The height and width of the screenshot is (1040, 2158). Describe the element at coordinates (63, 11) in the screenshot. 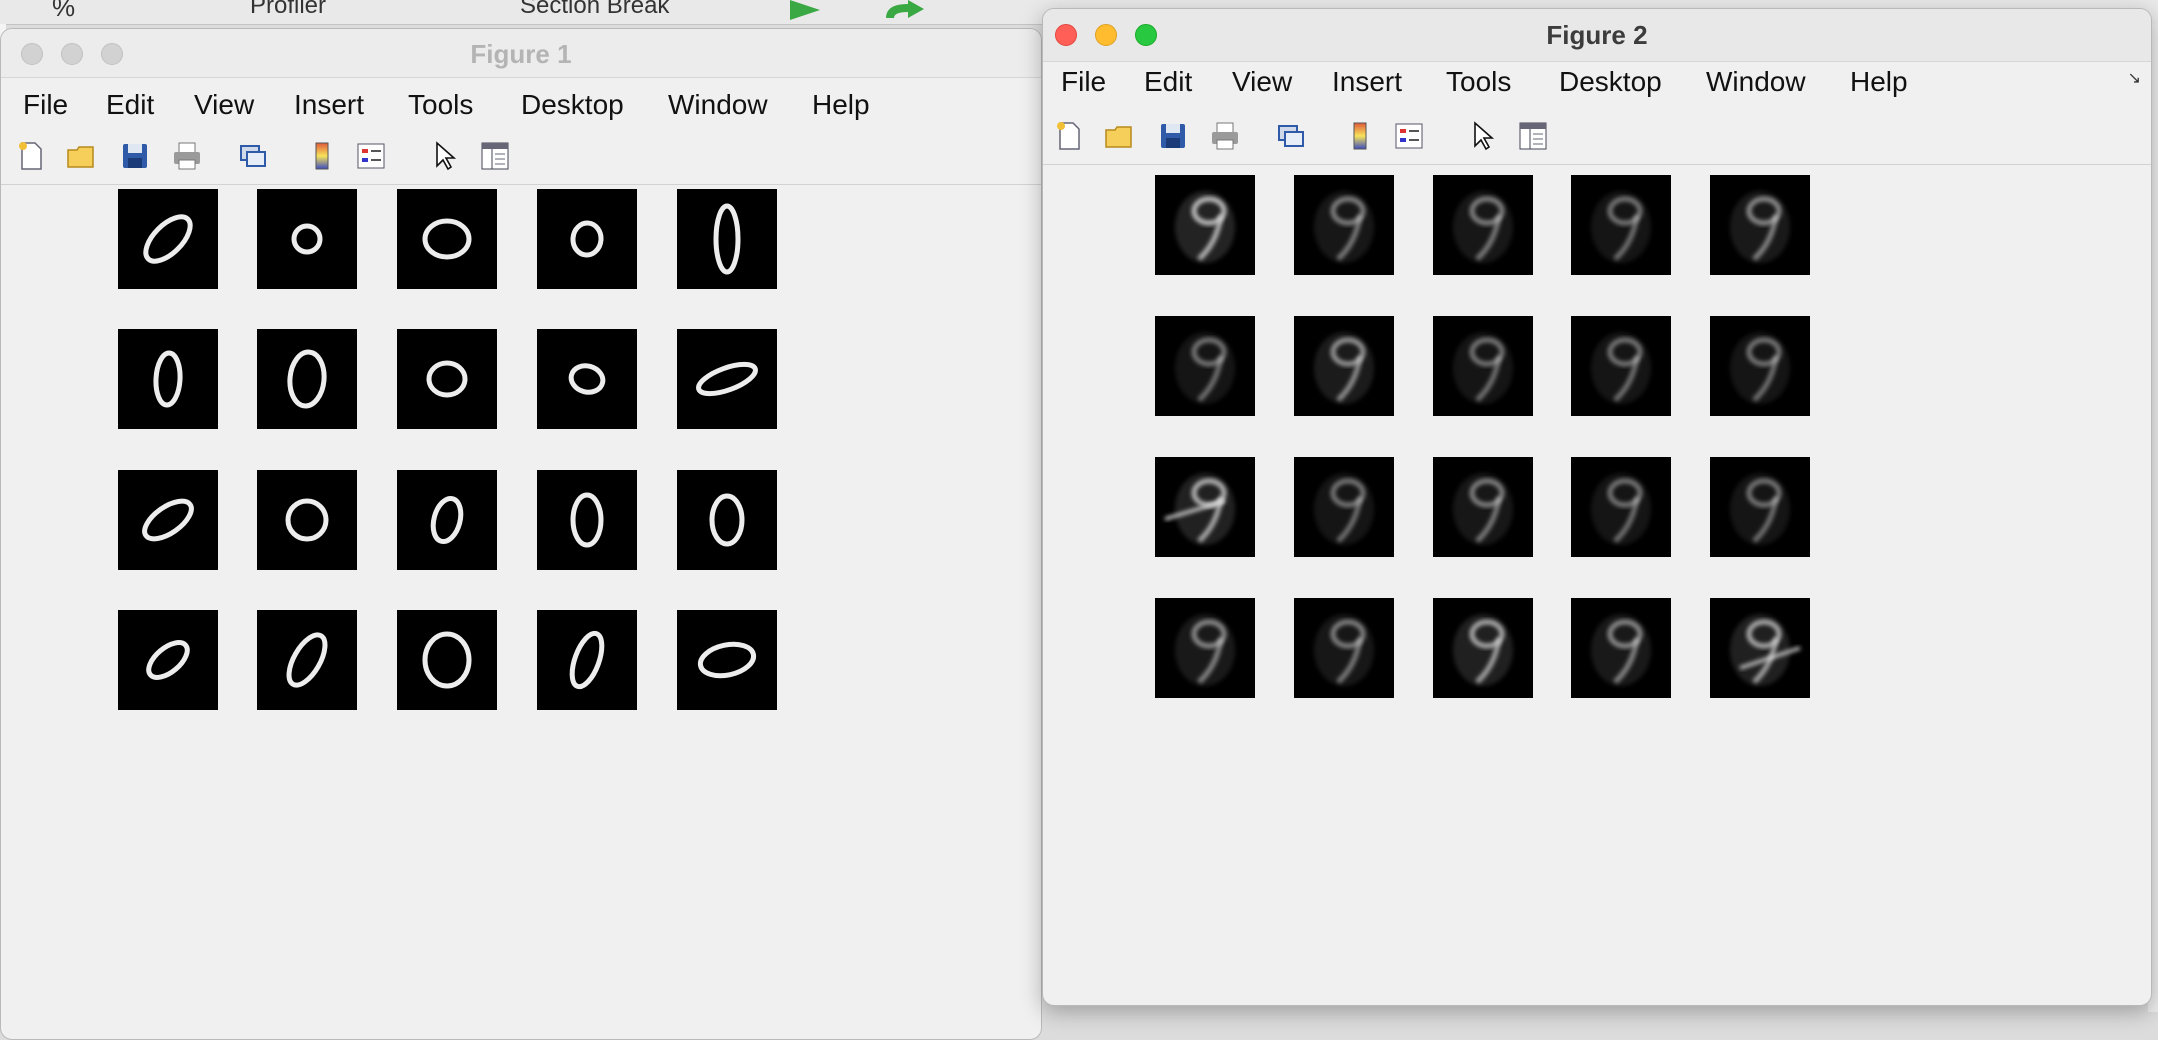

I see `percent-icon: %` at that location.